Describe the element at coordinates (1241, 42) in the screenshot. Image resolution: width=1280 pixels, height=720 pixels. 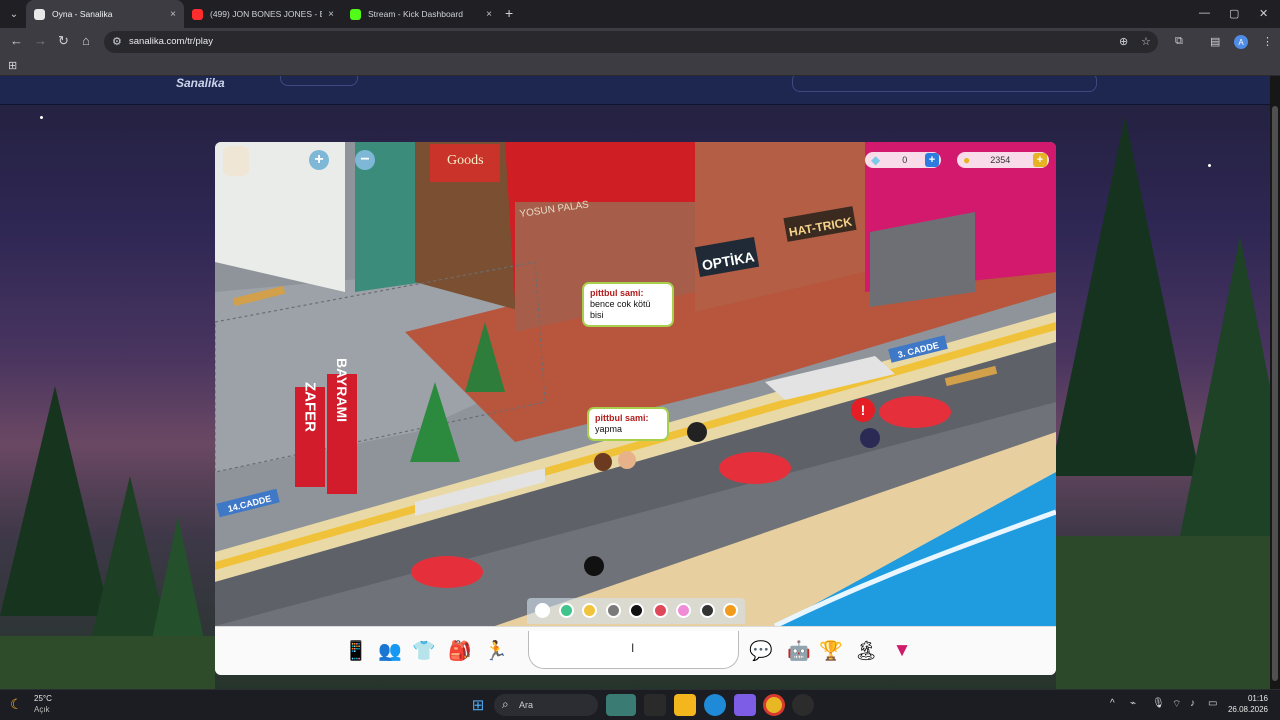
I see `profile-avatar: A` at that location.